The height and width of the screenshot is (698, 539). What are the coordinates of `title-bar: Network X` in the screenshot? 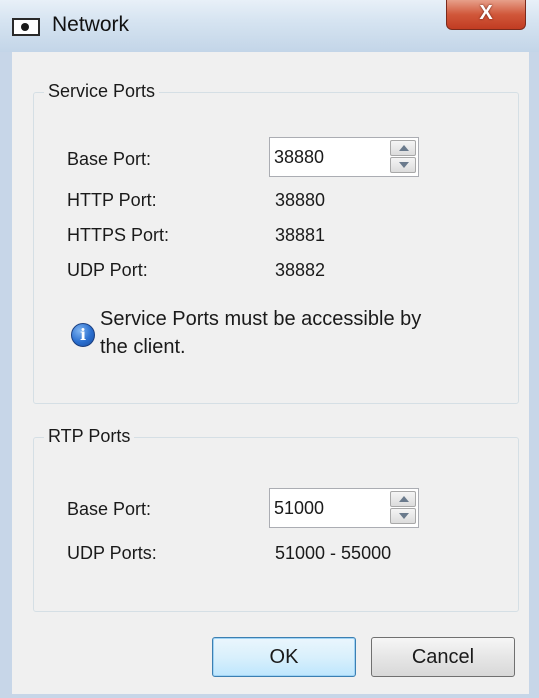 It's located at (269, 26).